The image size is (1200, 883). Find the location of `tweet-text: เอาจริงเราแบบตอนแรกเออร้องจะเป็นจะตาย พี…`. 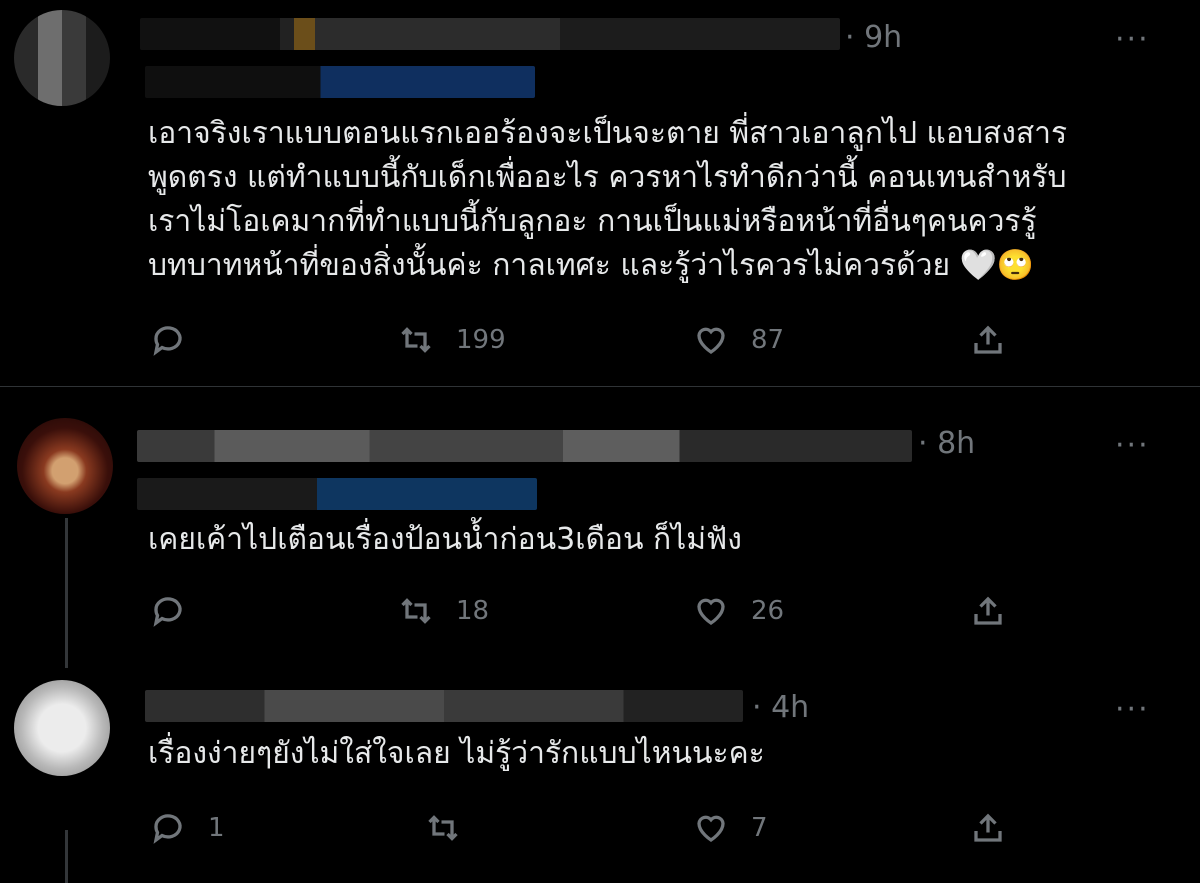

tweet-text: เอาจริงเราแบบตอนแรกเออร้องจะเป็นจะตาย พี… is located at coordinates (608, 199).